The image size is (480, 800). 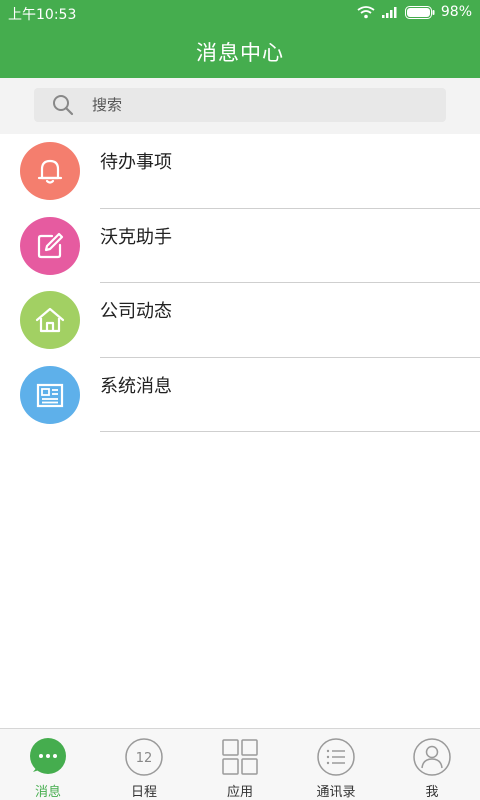 I want to click on tab-messages: 消息, so click(x=48, y=764).